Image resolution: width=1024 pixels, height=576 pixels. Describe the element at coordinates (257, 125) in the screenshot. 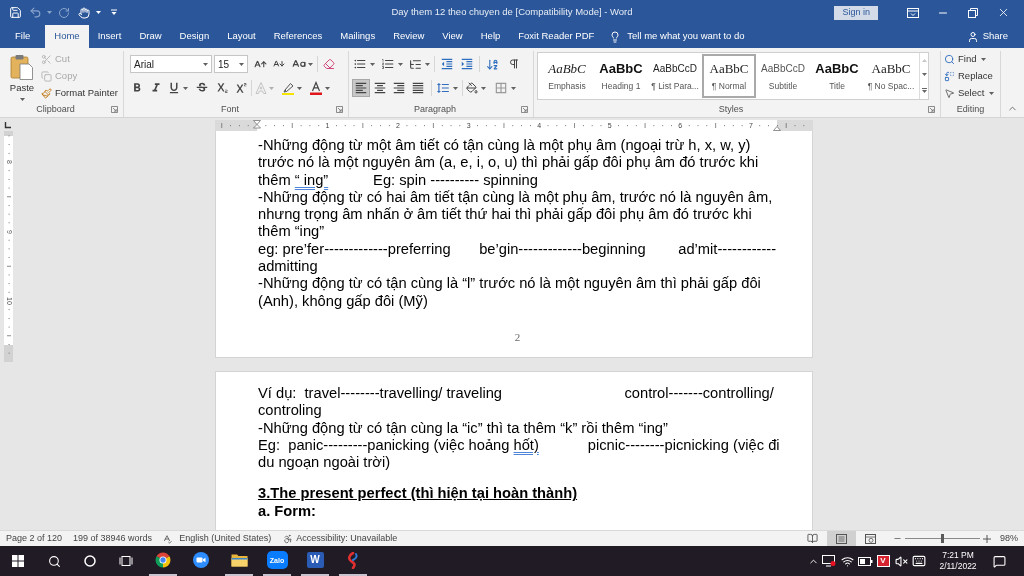

I see `hourglass-marker-icon` at that location.